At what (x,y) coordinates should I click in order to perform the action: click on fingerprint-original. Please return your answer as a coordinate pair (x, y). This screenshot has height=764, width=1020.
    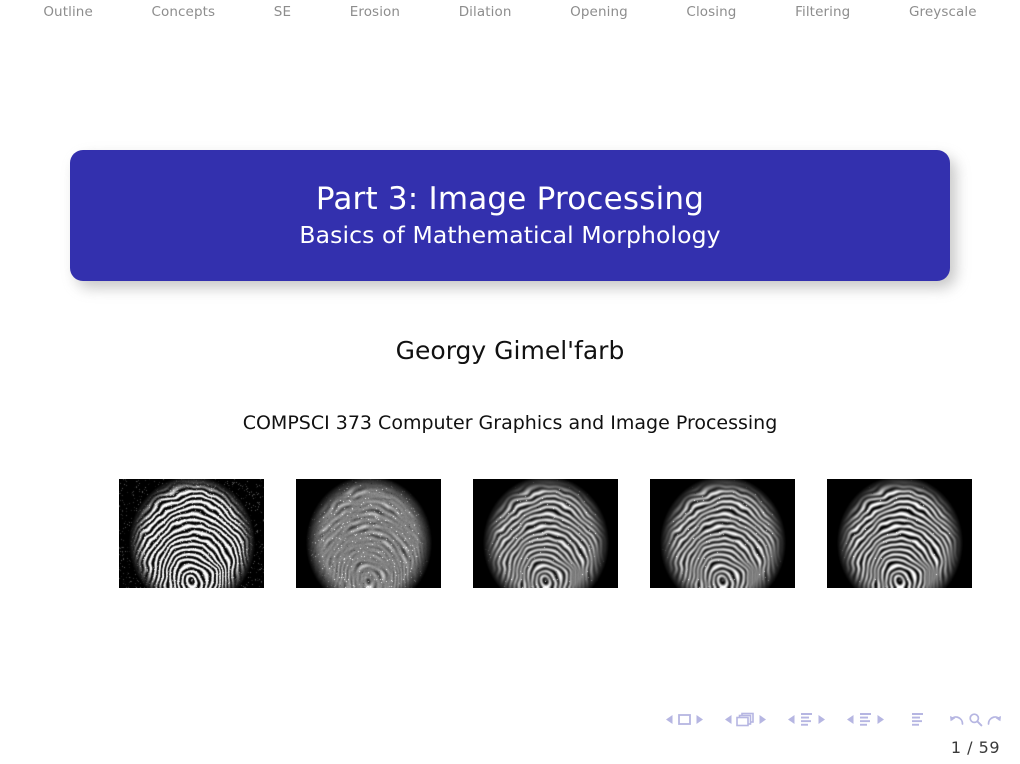
    Looking at the image, I should click on (191, 533).